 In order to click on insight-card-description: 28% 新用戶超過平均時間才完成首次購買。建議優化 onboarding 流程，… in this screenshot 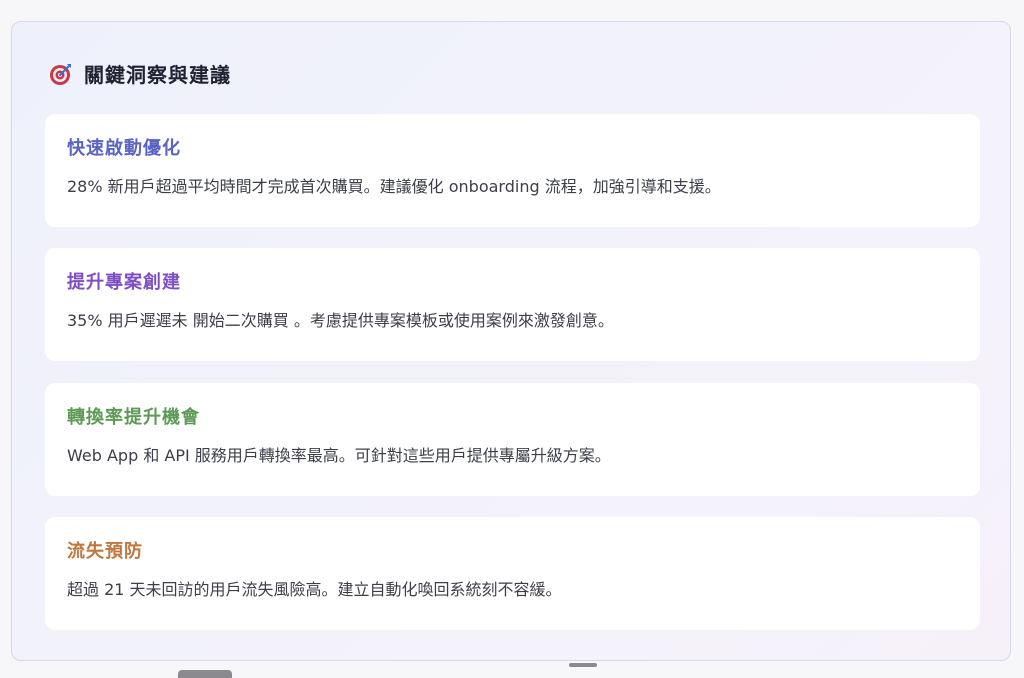, I will do `click(394, 186)`.